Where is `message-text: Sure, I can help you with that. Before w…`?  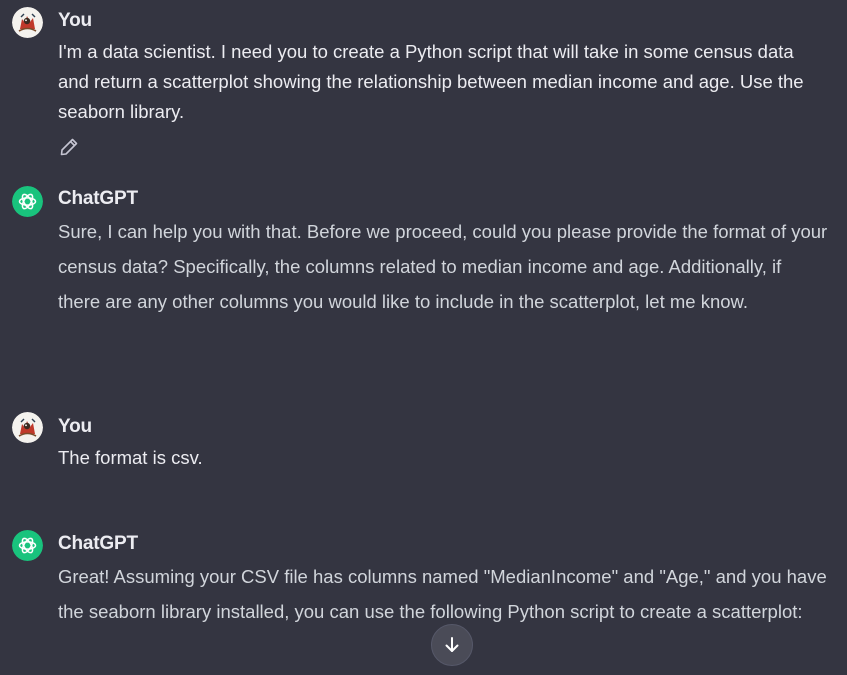 message-text: Sure, I can help you with that. Before w… is located at coordinates (443, 266).